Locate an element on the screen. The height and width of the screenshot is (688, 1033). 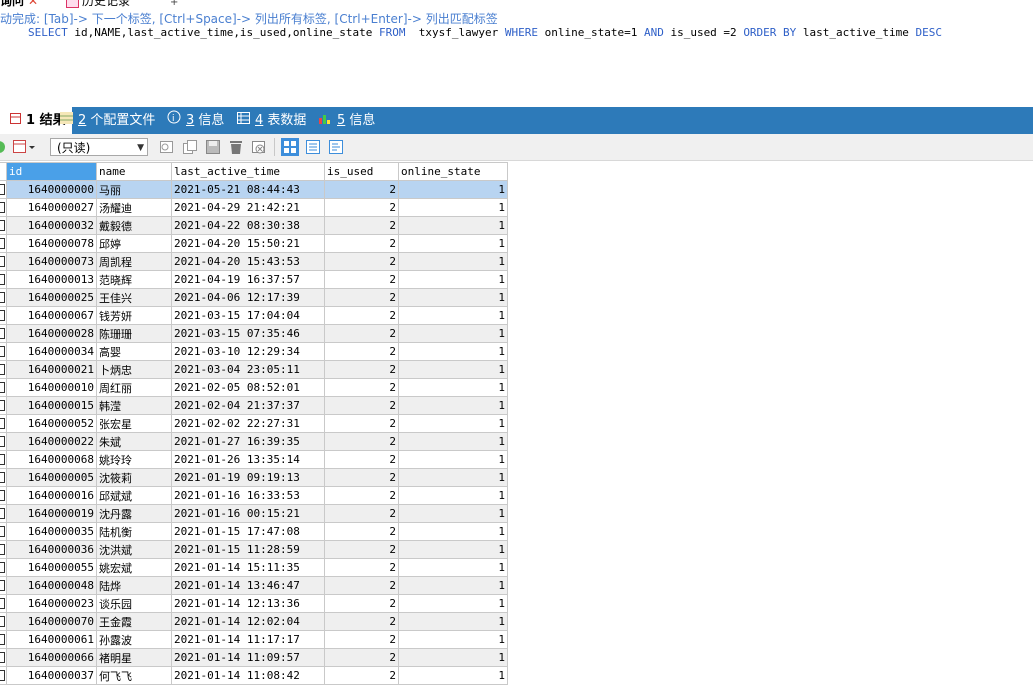
table-row: 1640000032 戴毅德 2021-04-22 08:30:38 2 1 is located at coordinates (254, 225).